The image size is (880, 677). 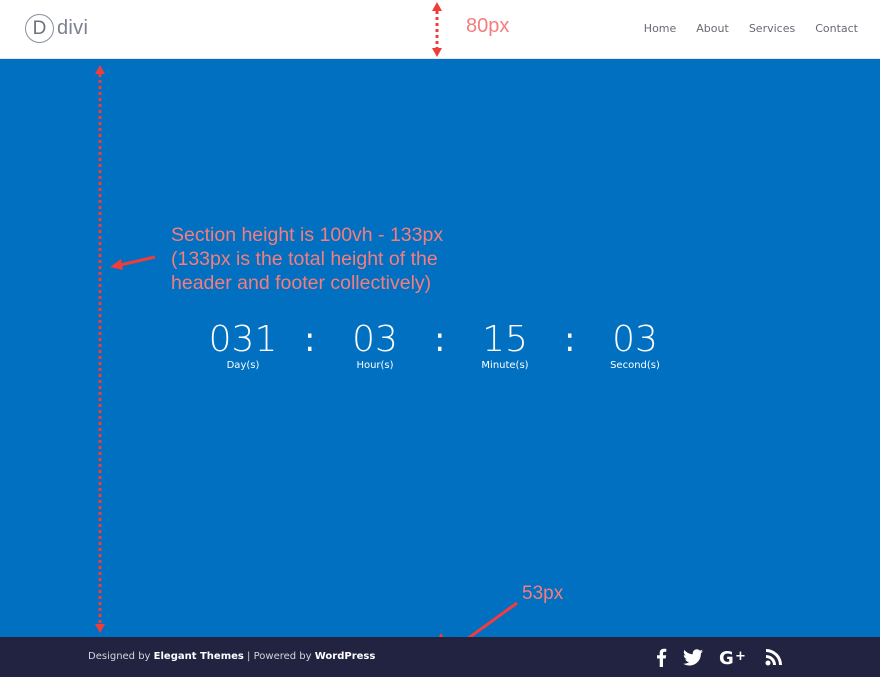 I want to click on header-height-arrow, so click(x=437, y=29).